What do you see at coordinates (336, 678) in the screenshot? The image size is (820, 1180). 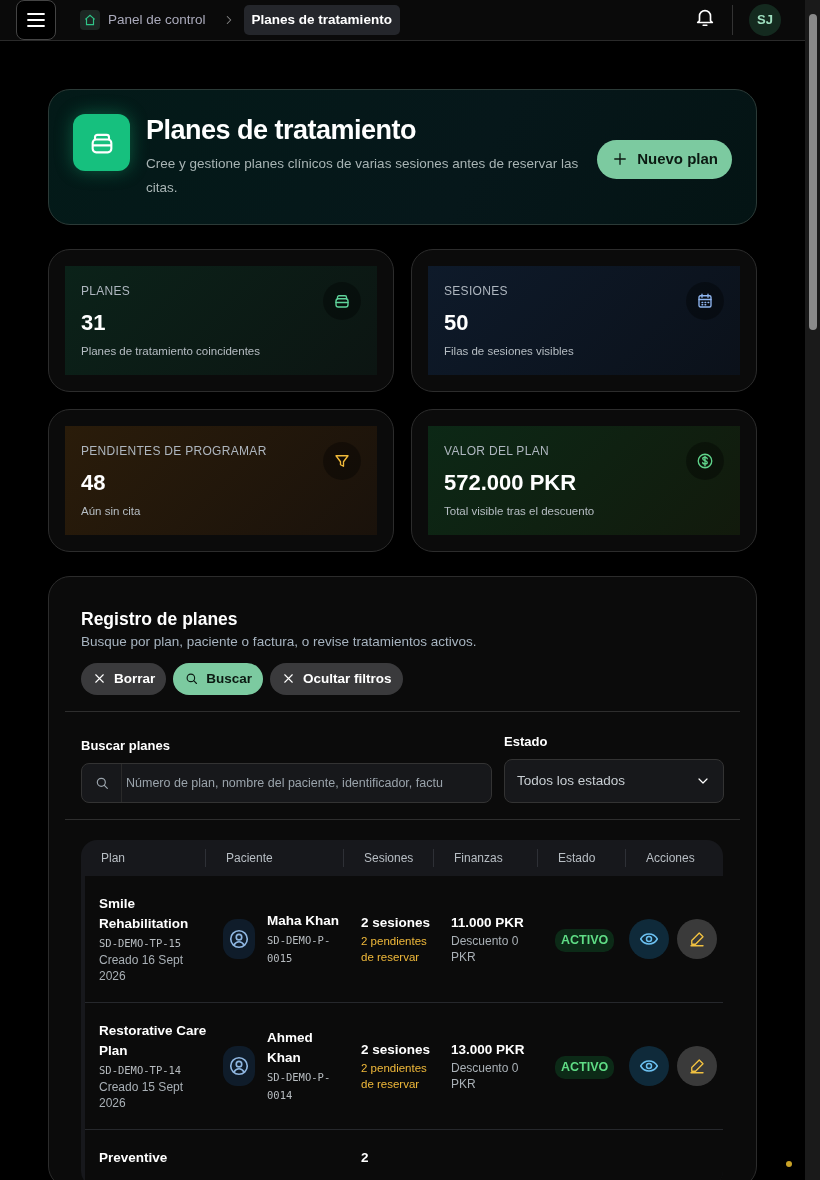 I see `hide-filters-button: Ocultar filtros` at bounding box center [336, 678].